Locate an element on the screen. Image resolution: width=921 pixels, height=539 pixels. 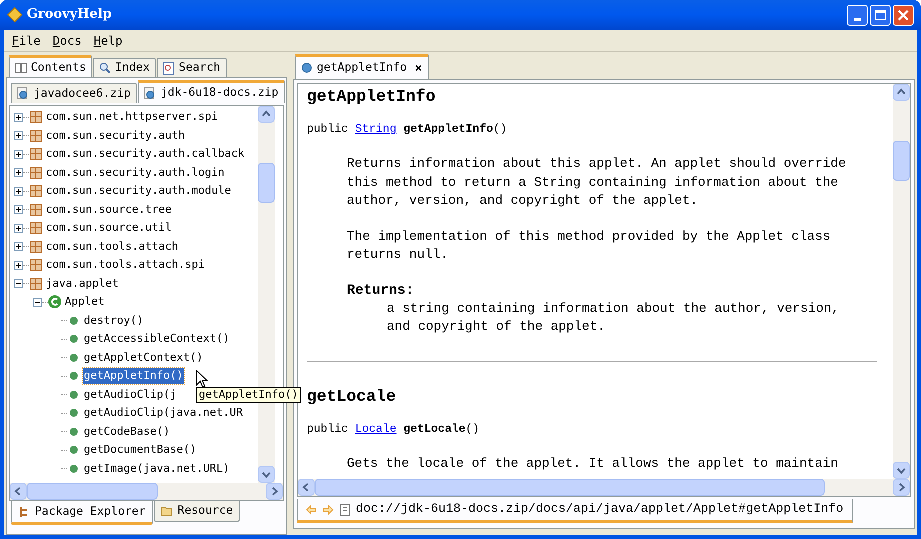
editor-tab: getAppletInfo × is located at coordinates (362, 66).